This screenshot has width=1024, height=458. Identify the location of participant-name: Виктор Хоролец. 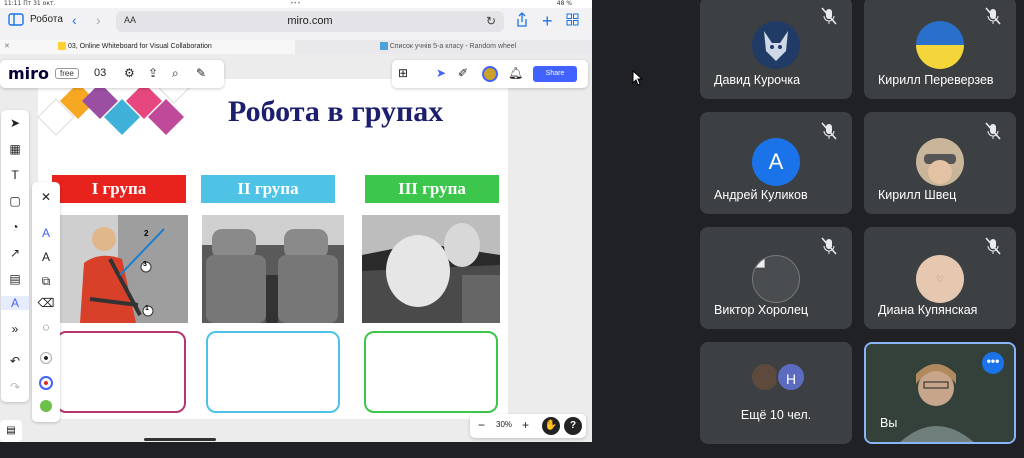
(761, 310).